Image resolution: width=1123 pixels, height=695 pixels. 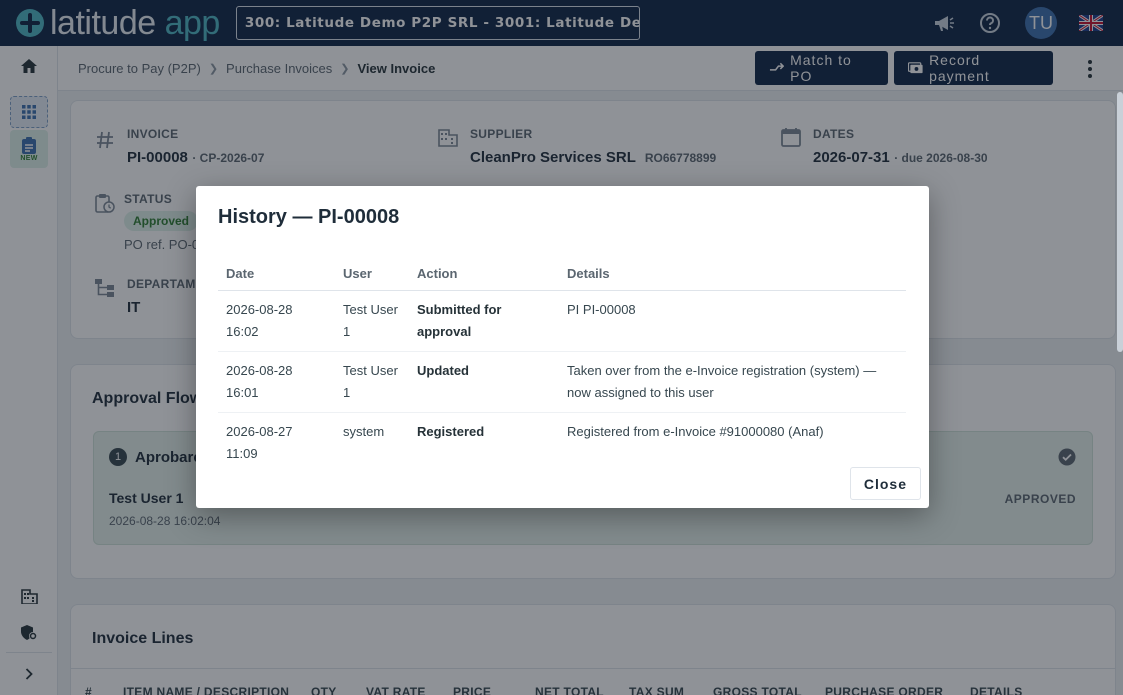 I want to click on col-user: User, so click(x=372, y=274).